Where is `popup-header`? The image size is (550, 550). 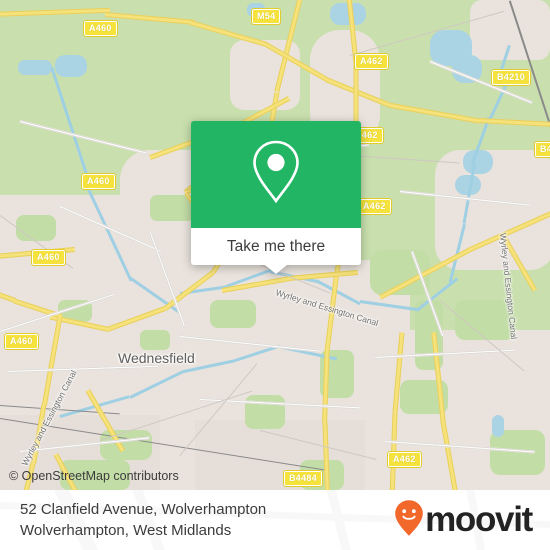 popup-header is located at coordinates (276, 174).